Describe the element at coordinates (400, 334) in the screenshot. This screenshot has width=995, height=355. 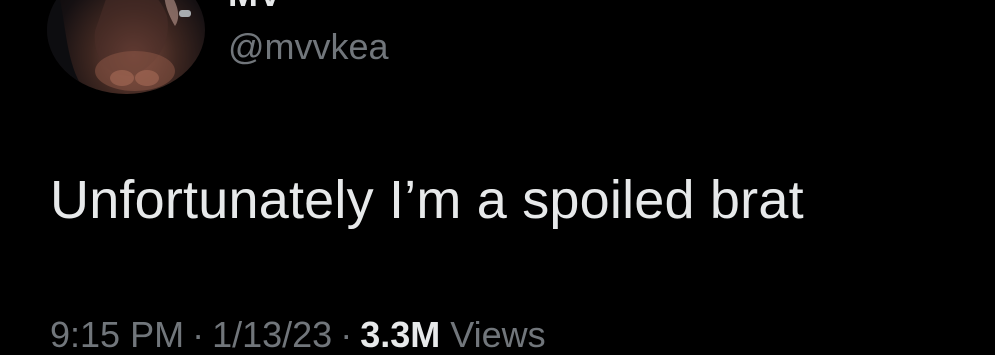
I see `views-count: 3.3M` at that location.